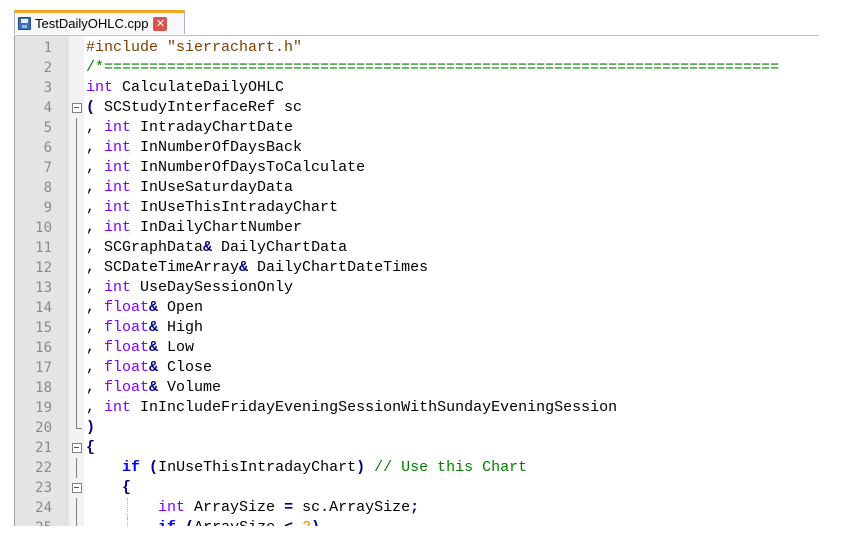  What do you see at coordinates (43, 228) in the screenshot?
I see `line-number: 10` at bounding box center [43, 228].